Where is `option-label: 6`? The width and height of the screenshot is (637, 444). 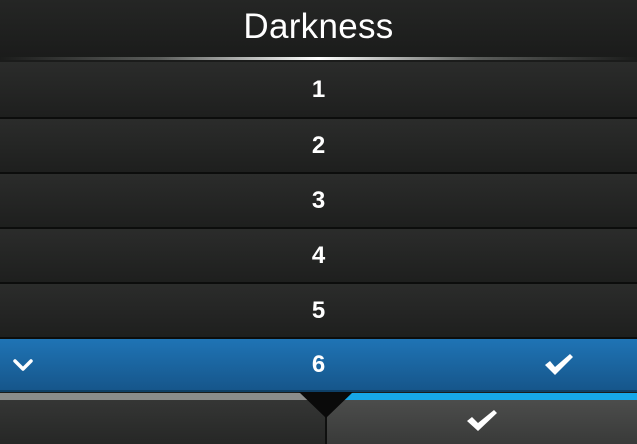
option-label: 6 is located at coordinates (318, 364).